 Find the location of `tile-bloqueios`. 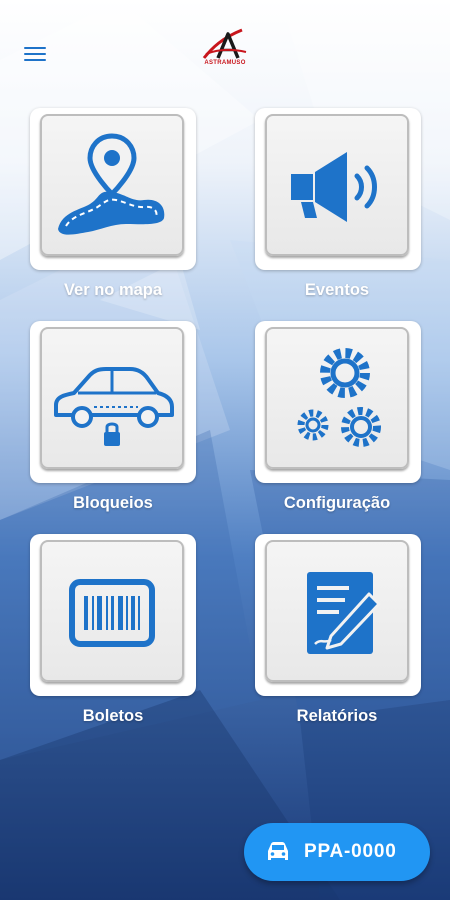

tile-bloqueios is located at coordinates (113, 402).